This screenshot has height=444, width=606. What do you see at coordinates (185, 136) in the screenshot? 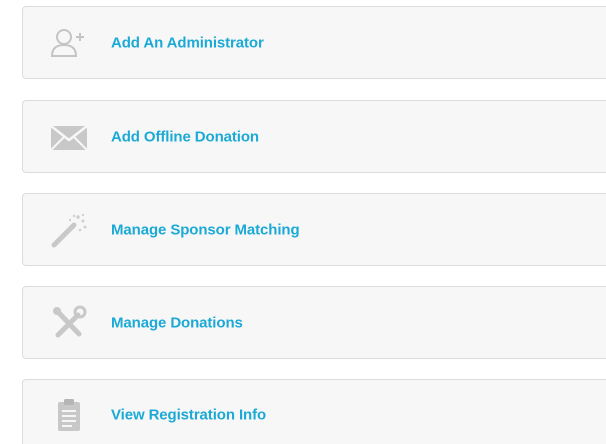
I see `add-offline-donation-label: Add Offline Donation` at bounding box center [185, 136].